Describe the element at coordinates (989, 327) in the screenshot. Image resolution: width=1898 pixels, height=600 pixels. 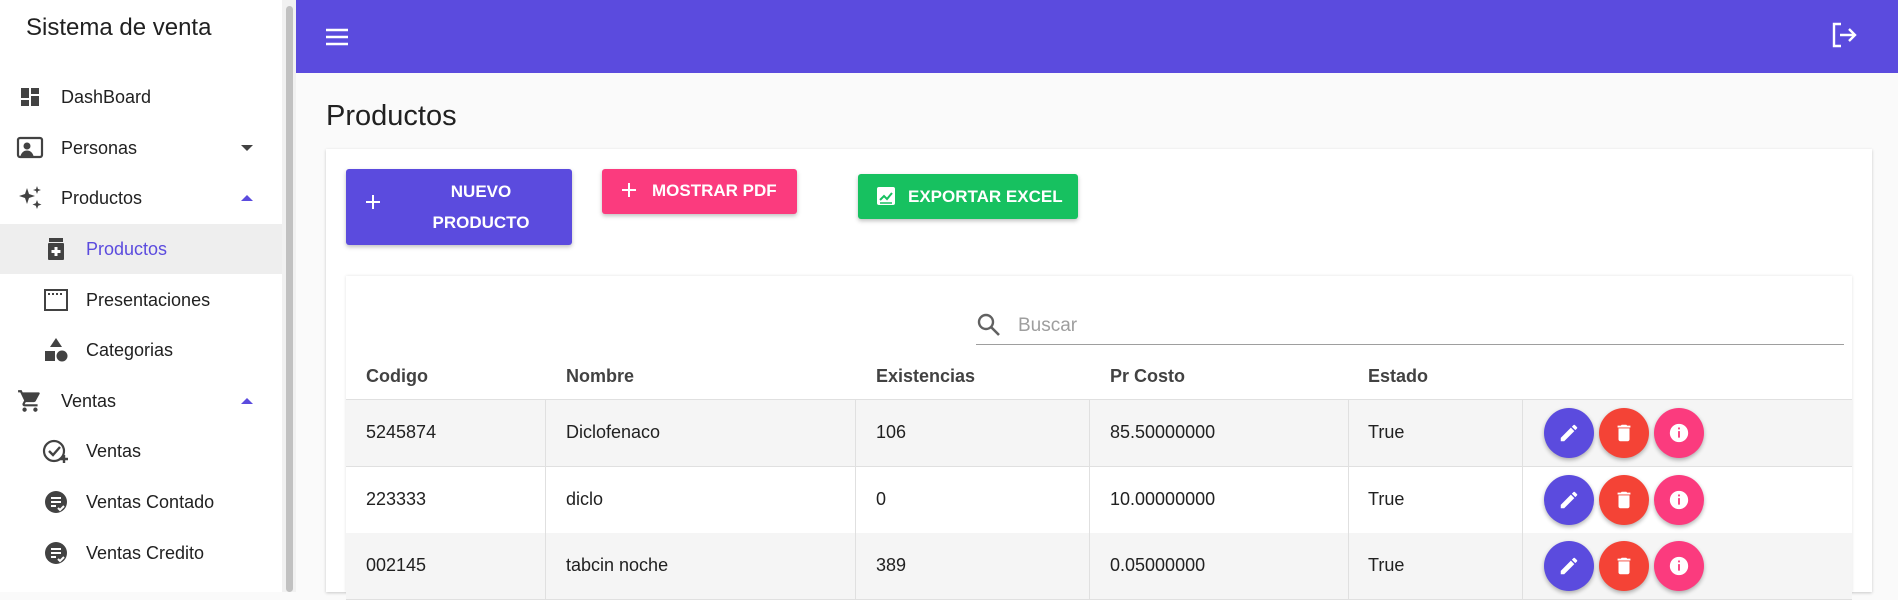
I see `search-icon` at that location.